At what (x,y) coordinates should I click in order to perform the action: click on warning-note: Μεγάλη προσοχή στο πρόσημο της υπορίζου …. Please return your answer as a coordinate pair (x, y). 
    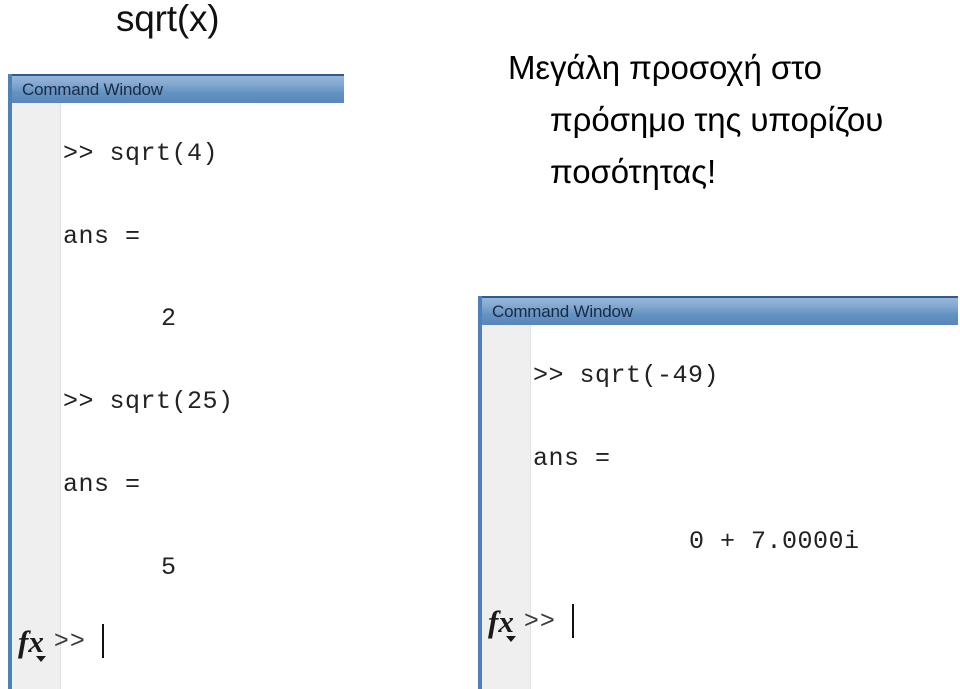
    Looking at the image, I should click on (734, 120).